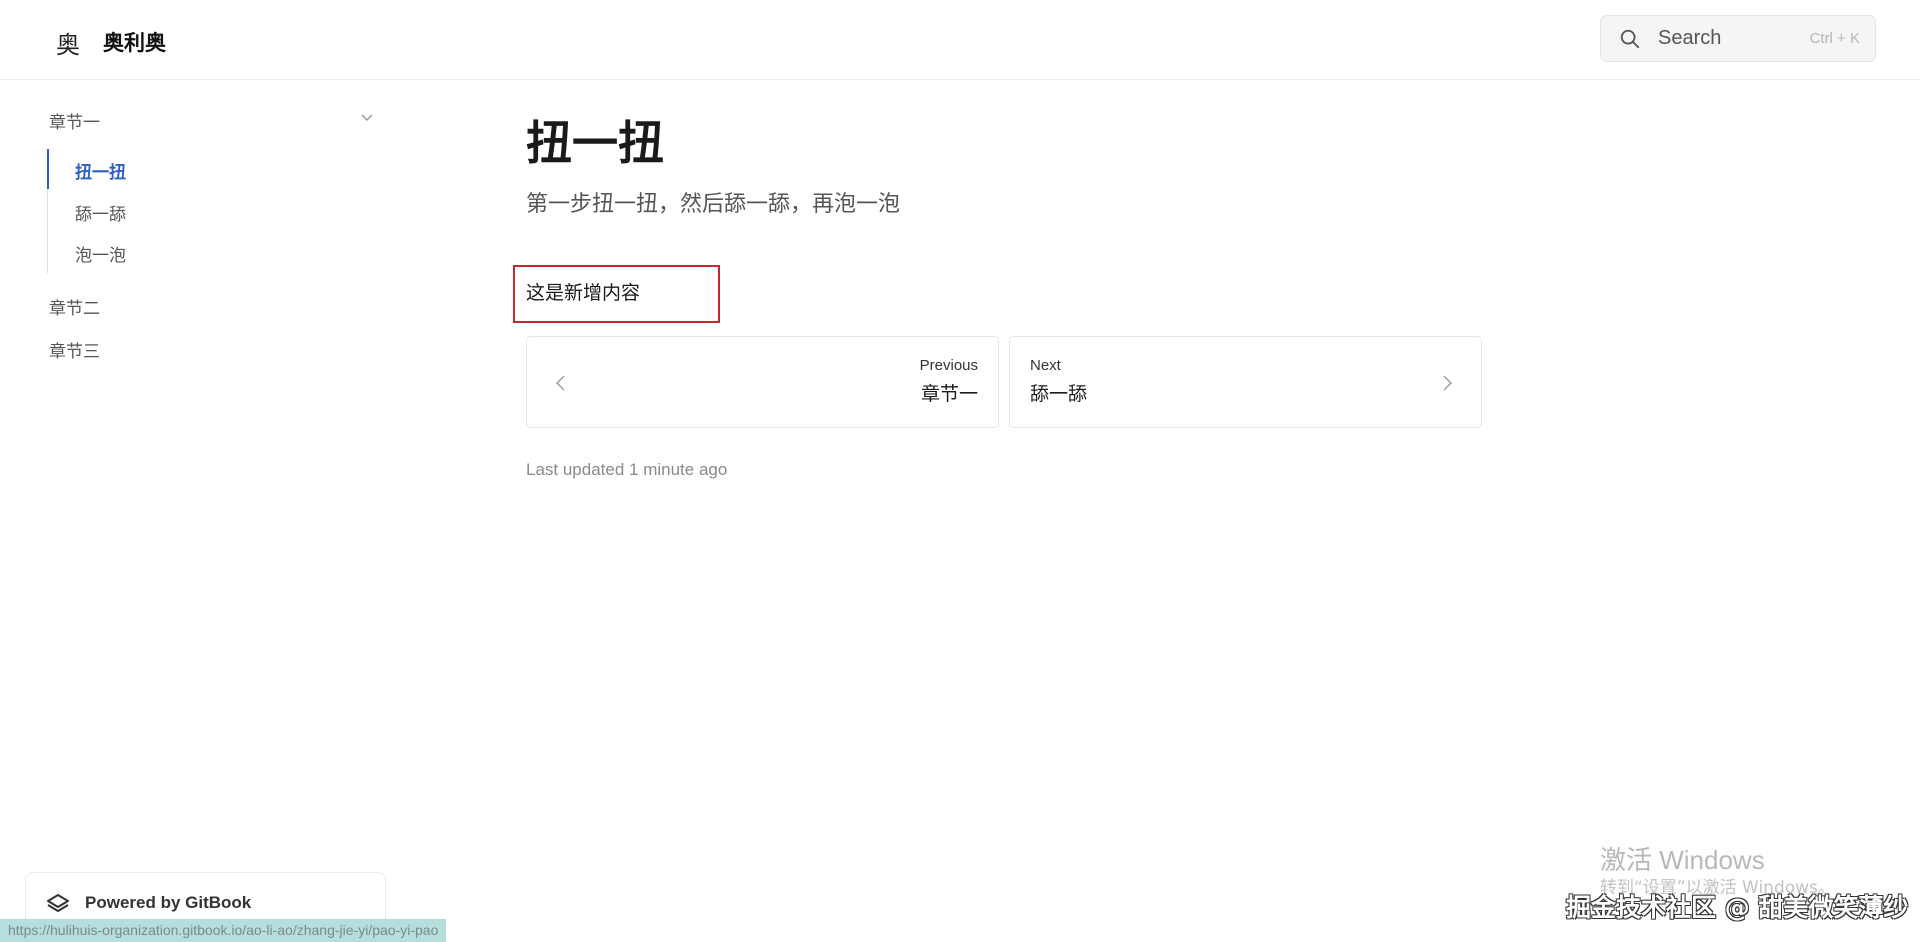 This screenshot has width=1920, height=942. I want to click on site-title: 奥利奥, so click(134, 42).